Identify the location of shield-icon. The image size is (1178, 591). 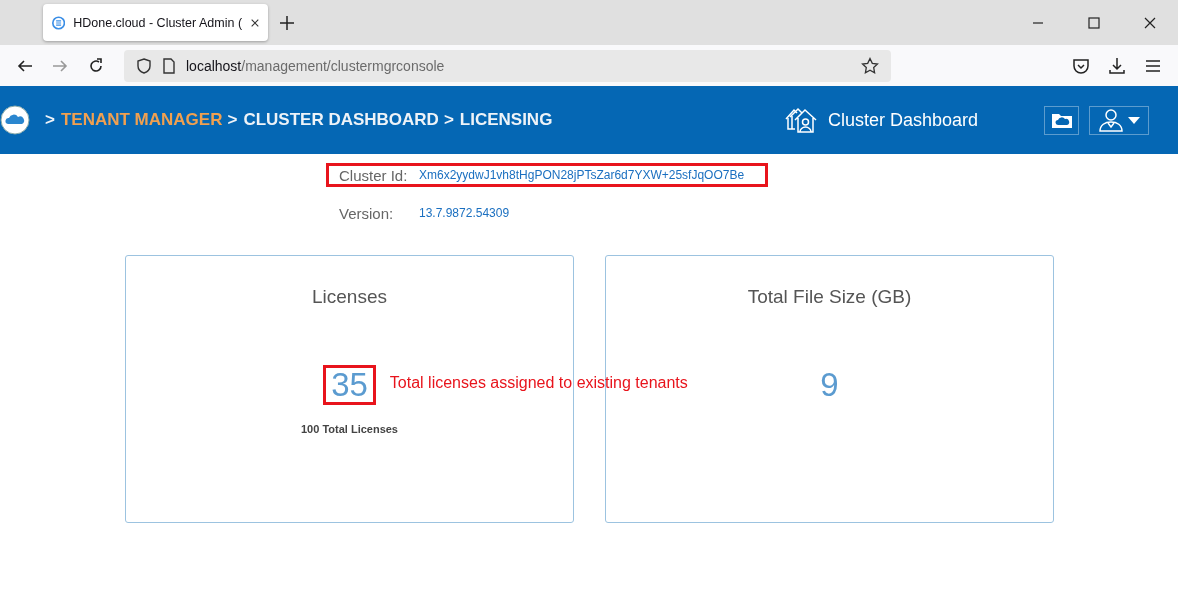
(144, 65).